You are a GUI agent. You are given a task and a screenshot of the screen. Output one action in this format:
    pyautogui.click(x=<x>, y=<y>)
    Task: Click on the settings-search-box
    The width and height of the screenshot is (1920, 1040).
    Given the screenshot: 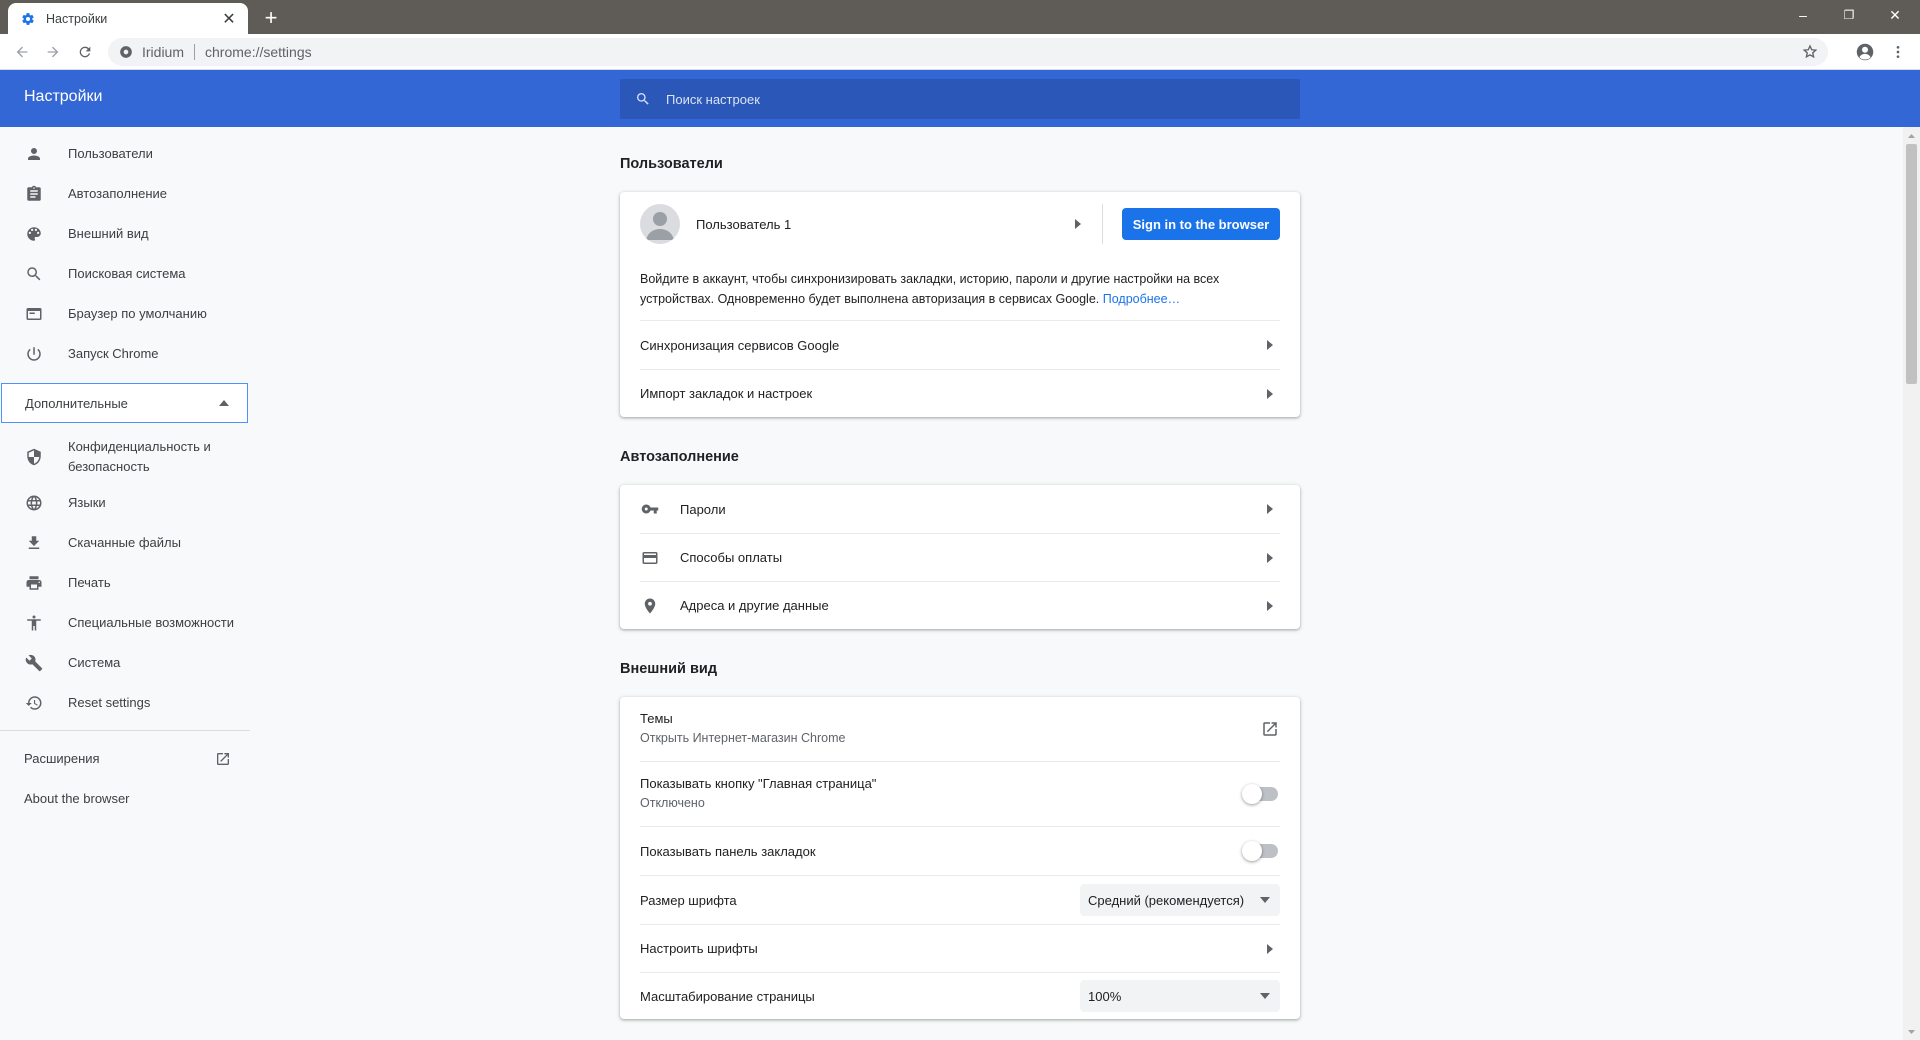 What is the action you would take?
    pyautogui.click(x=960, y=99)
    